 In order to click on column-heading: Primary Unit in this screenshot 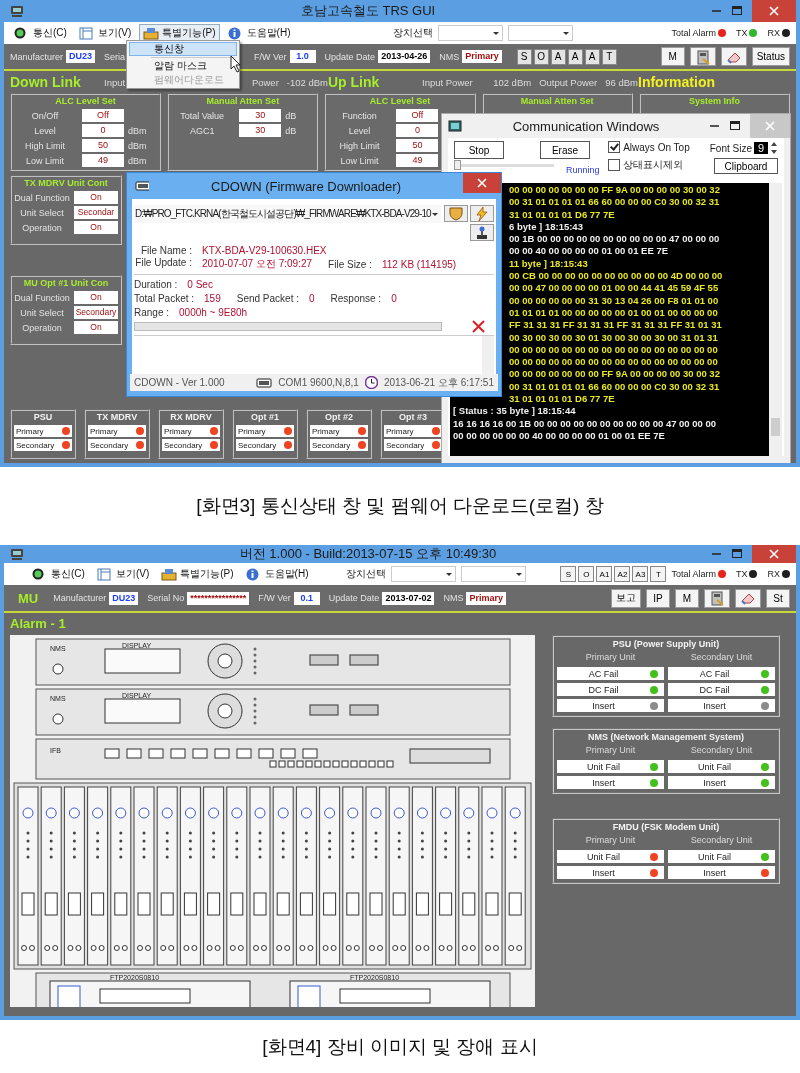, I will do `click(610, 657)`.